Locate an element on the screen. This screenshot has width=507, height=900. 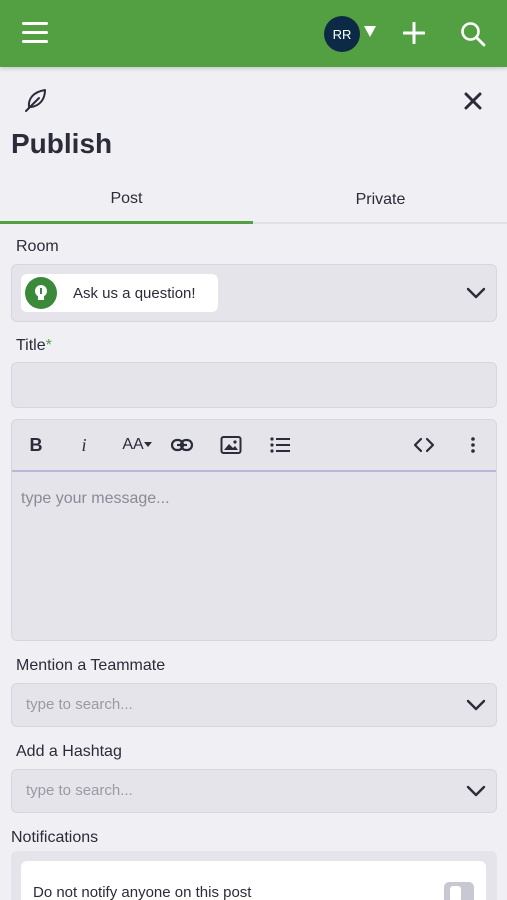
top-bar: RR is located at coordinates (253, 33).